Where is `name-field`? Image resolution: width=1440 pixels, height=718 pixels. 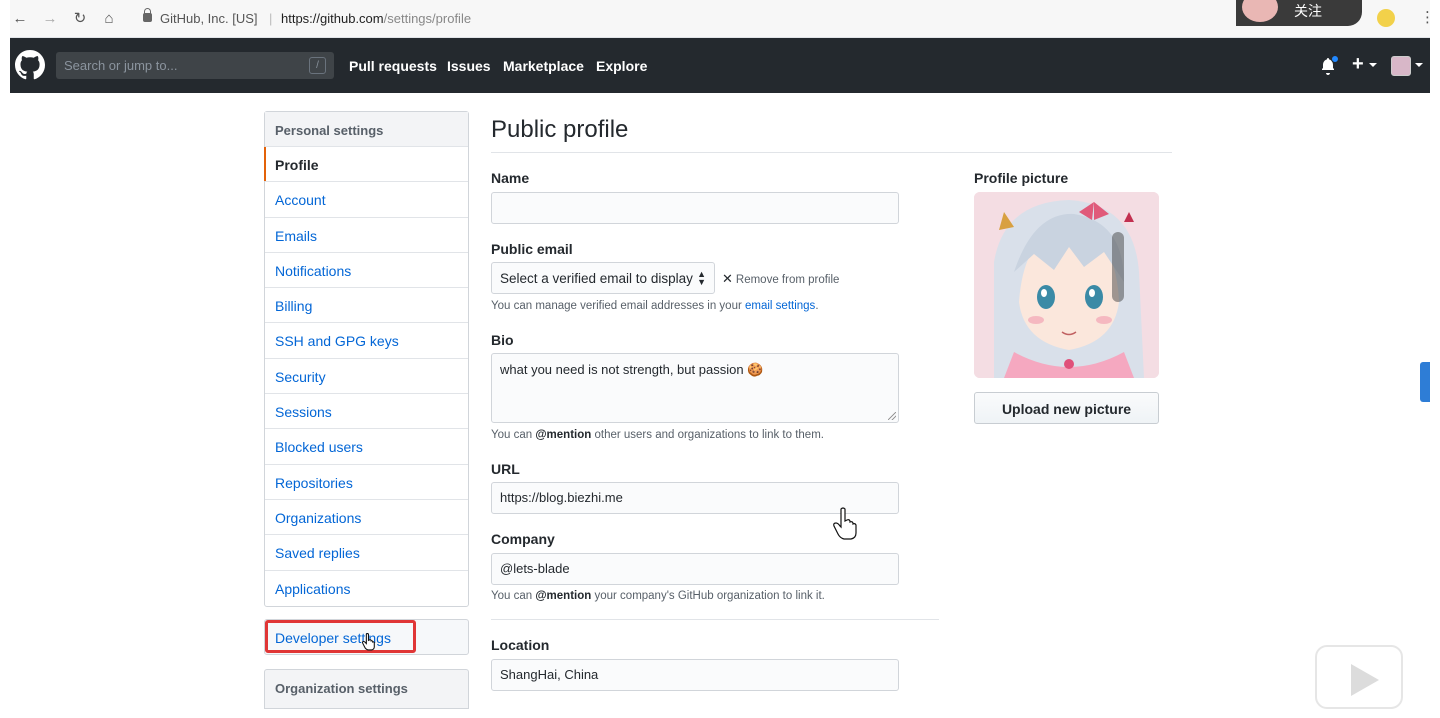 name-field is located at coordinates (695, 208).